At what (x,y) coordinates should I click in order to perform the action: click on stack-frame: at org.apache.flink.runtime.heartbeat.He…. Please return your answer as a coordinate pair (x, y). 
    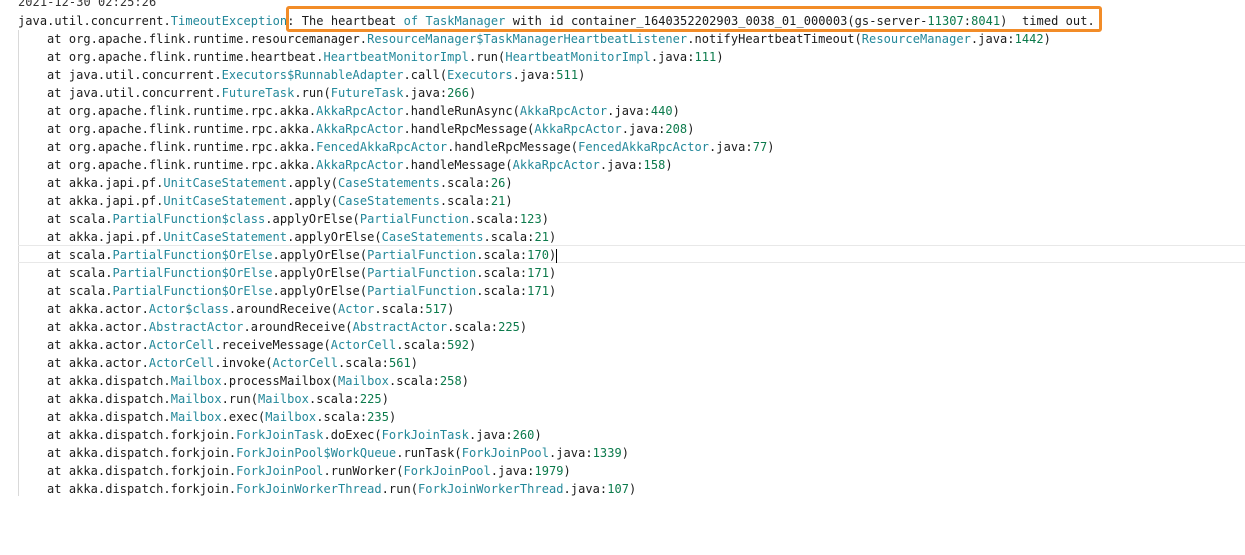
    Looking at the image, I should click on (385, 57).